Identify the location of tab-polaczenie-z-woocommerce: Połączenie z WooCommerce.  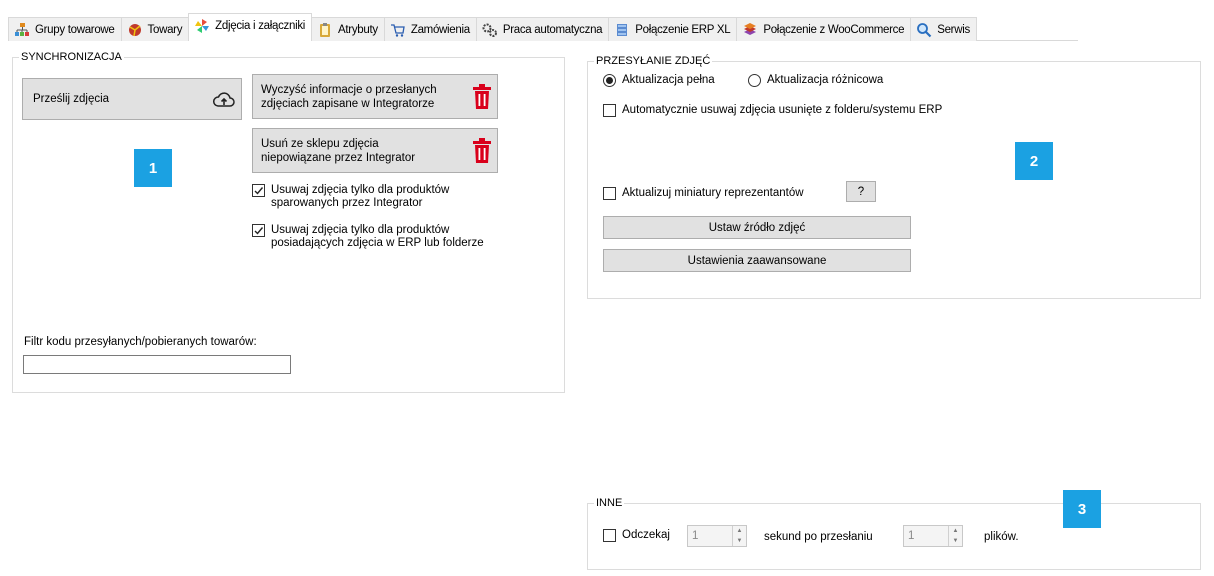
(824, 29).